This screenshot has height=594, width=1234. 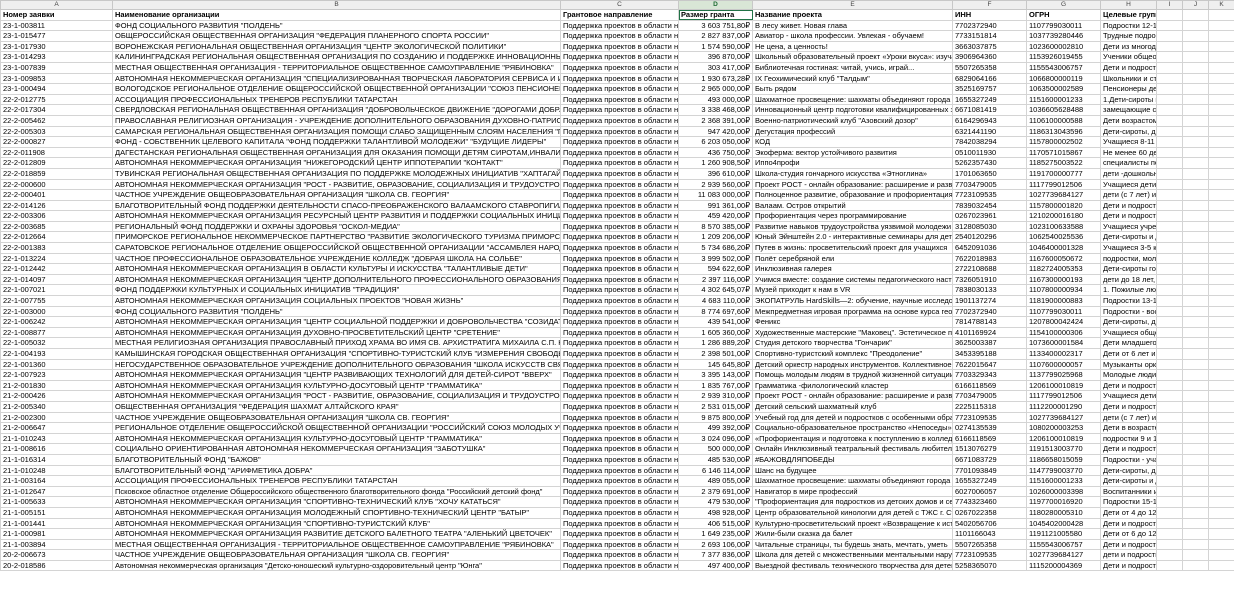 What do you see at coordinates (336, 311) in the screenshot?
I see `cell: ФОНД СОЦИАЛЬНОГО РАЗВИТИЯ "ПОЛДЕНЬ"` at bounding box center [336, 311].